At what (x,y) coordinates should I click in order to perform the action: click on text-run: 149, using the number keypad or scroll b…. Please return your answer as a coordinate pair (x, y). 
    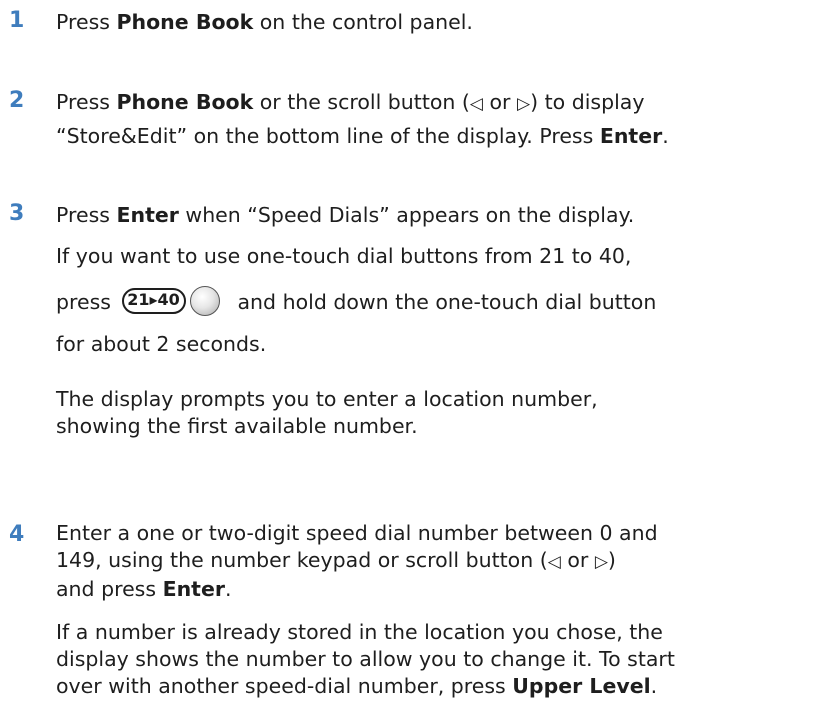
    Looking at the image, I should click on (302, 560).